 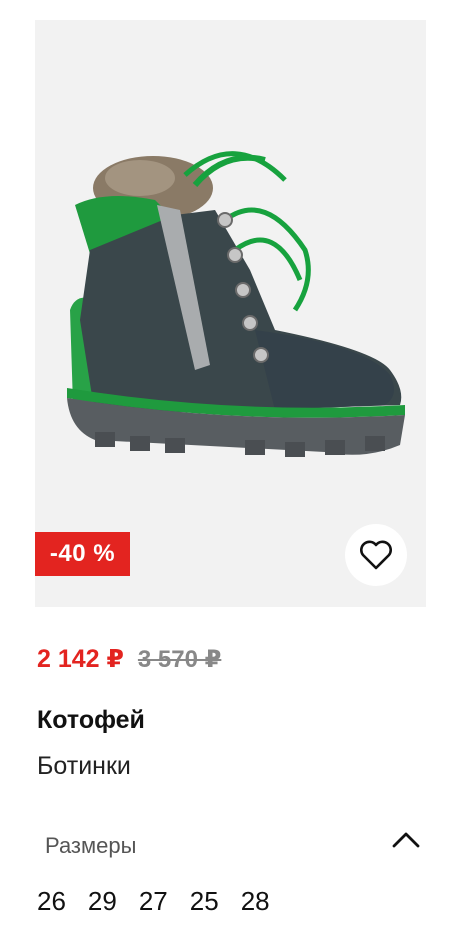 What do you see at coordinates (91, 845) in the screenshot?
I see `sizes-label: Размеры` at bounding box center [91, 845].